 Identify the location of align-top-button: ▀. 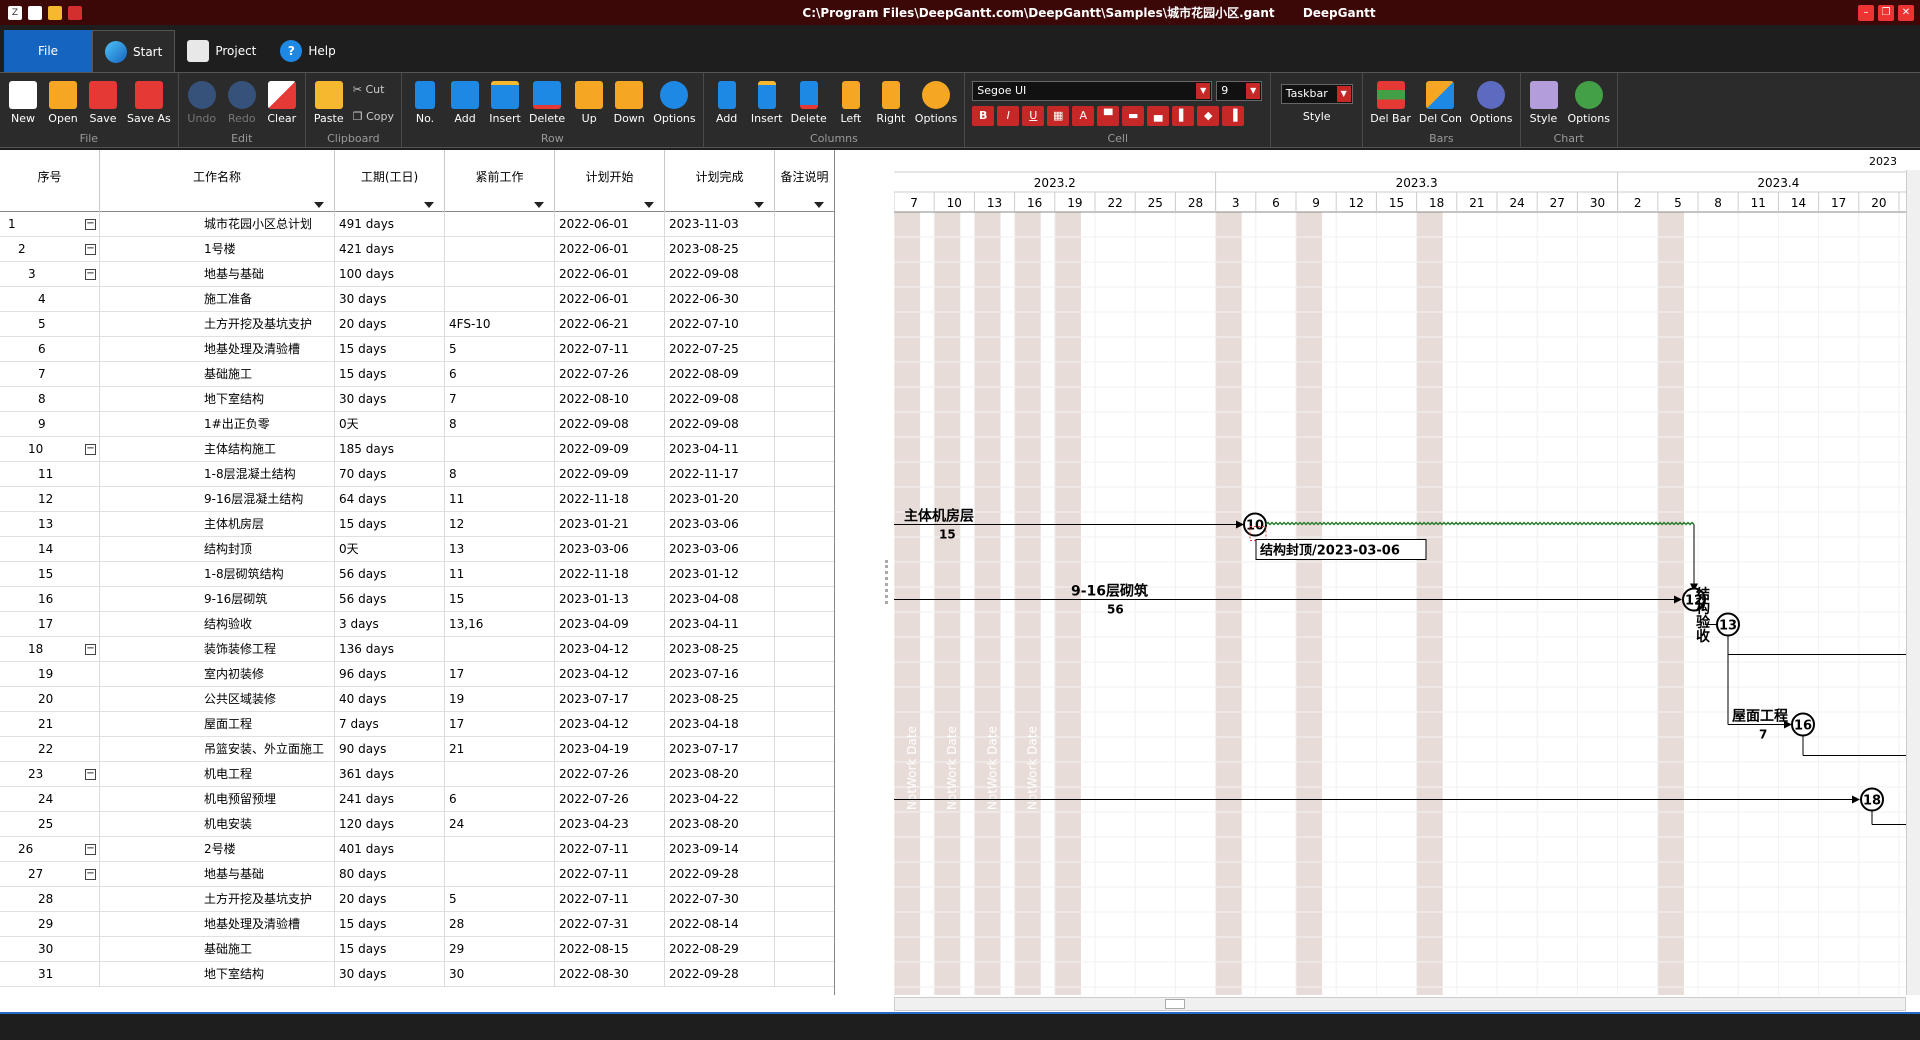
(1108, 115).